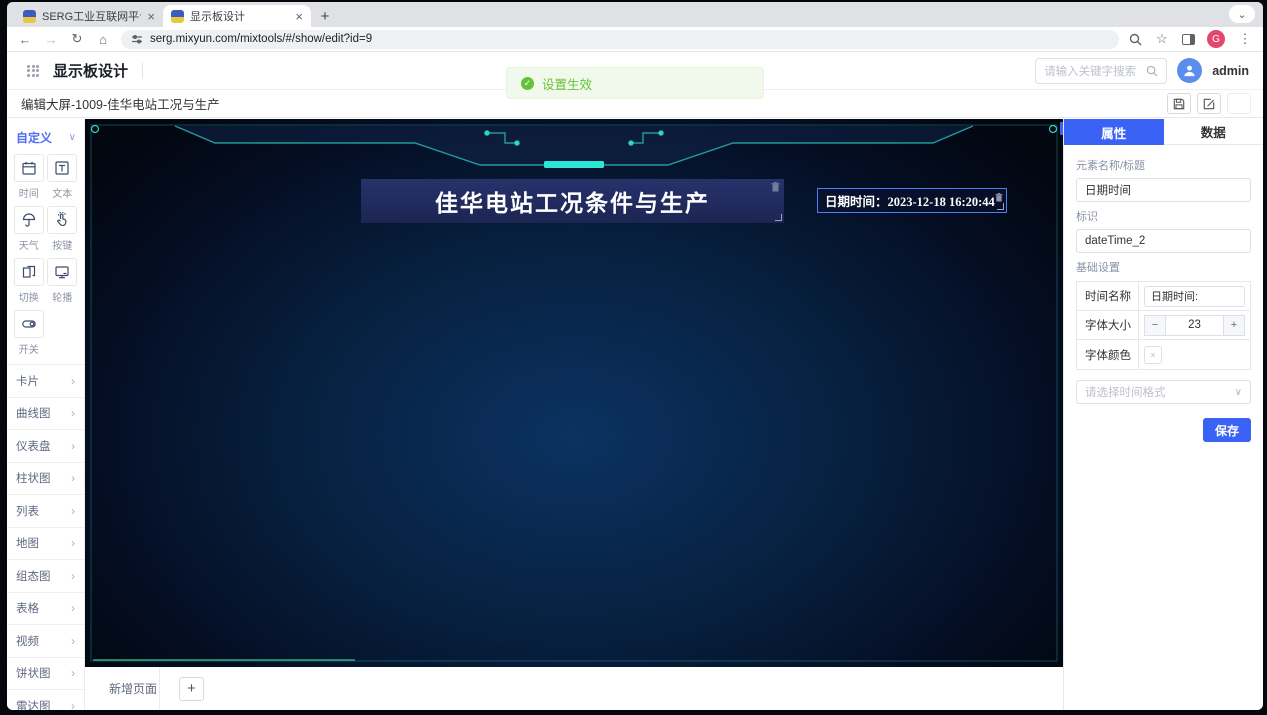 This screenshot has width=1267, height=715. I want to click on font-size-value: 23, so click(1194, 325).